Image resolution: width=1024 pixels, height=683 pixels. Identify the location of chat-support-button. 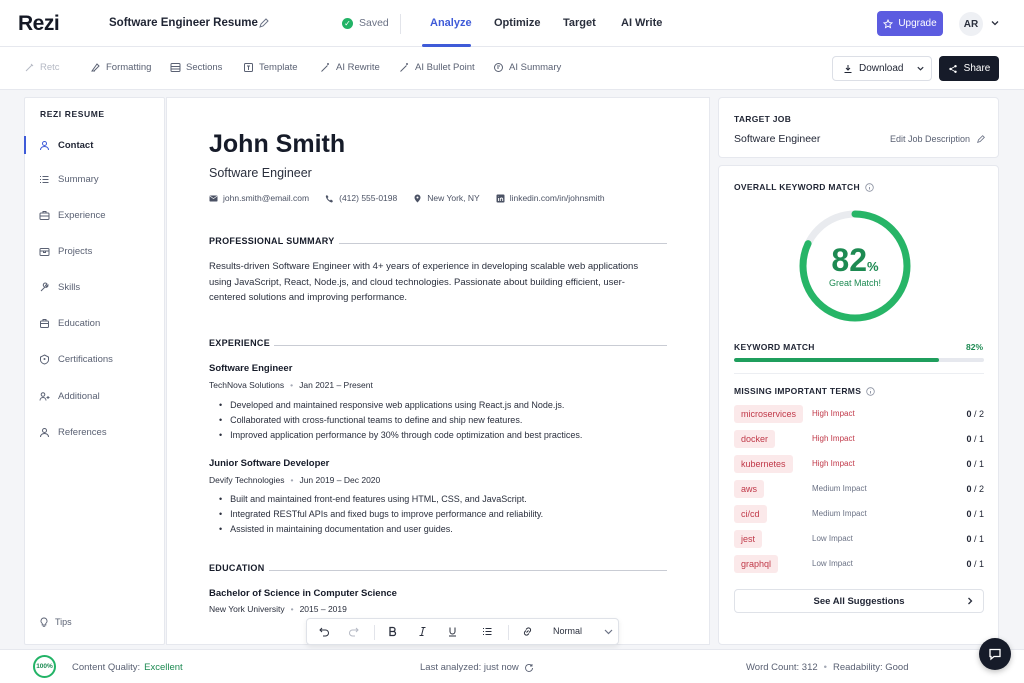
(995, 654).